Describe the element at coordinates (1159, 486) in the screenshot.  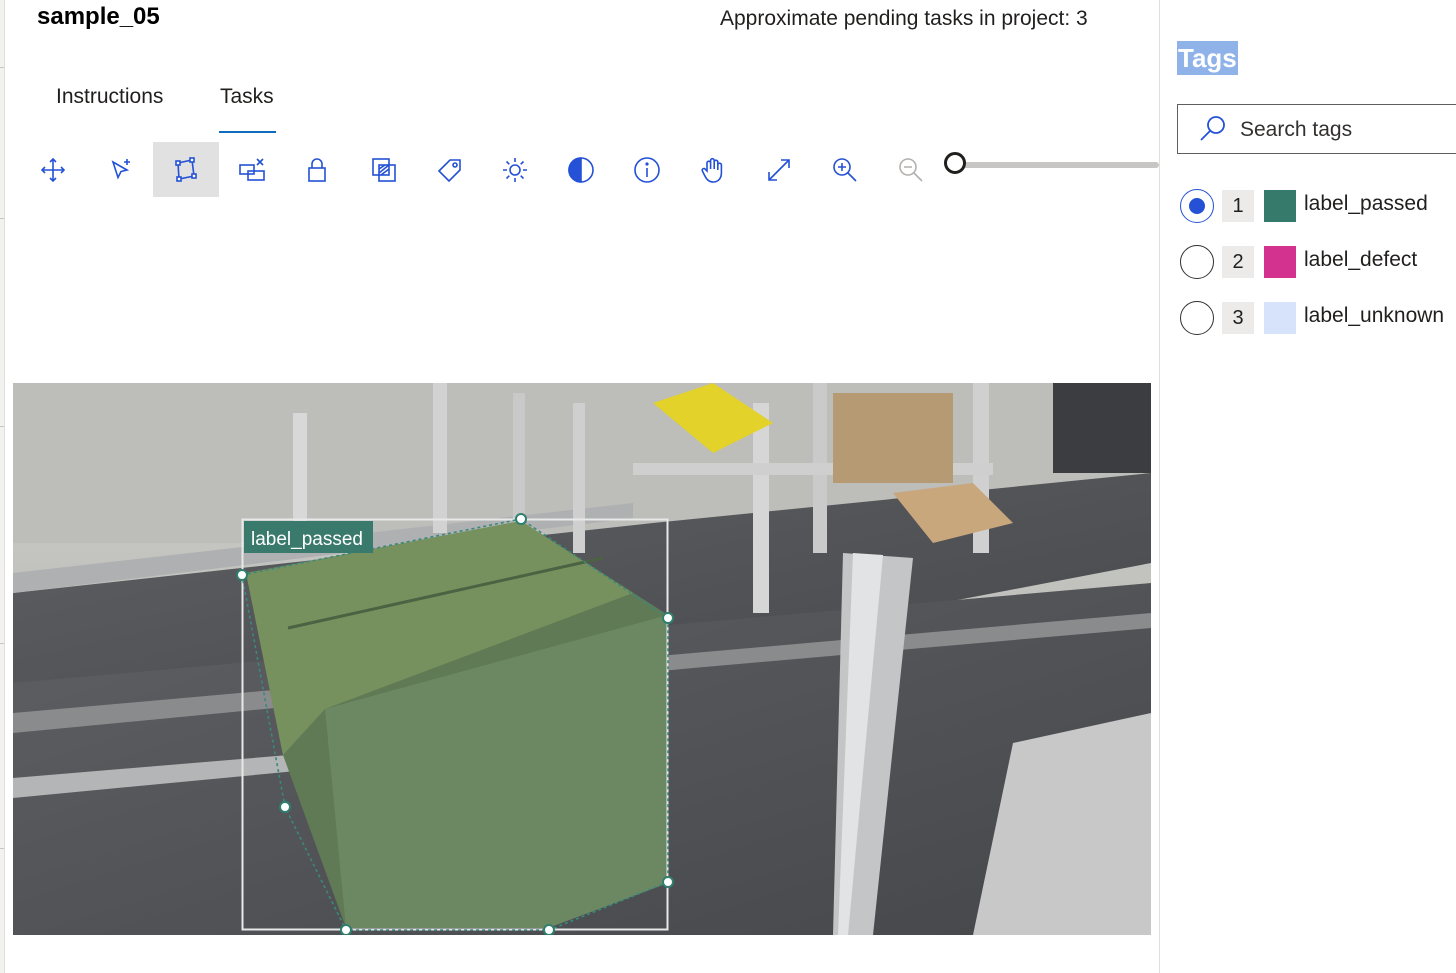
I see `panel-divider` at that location.